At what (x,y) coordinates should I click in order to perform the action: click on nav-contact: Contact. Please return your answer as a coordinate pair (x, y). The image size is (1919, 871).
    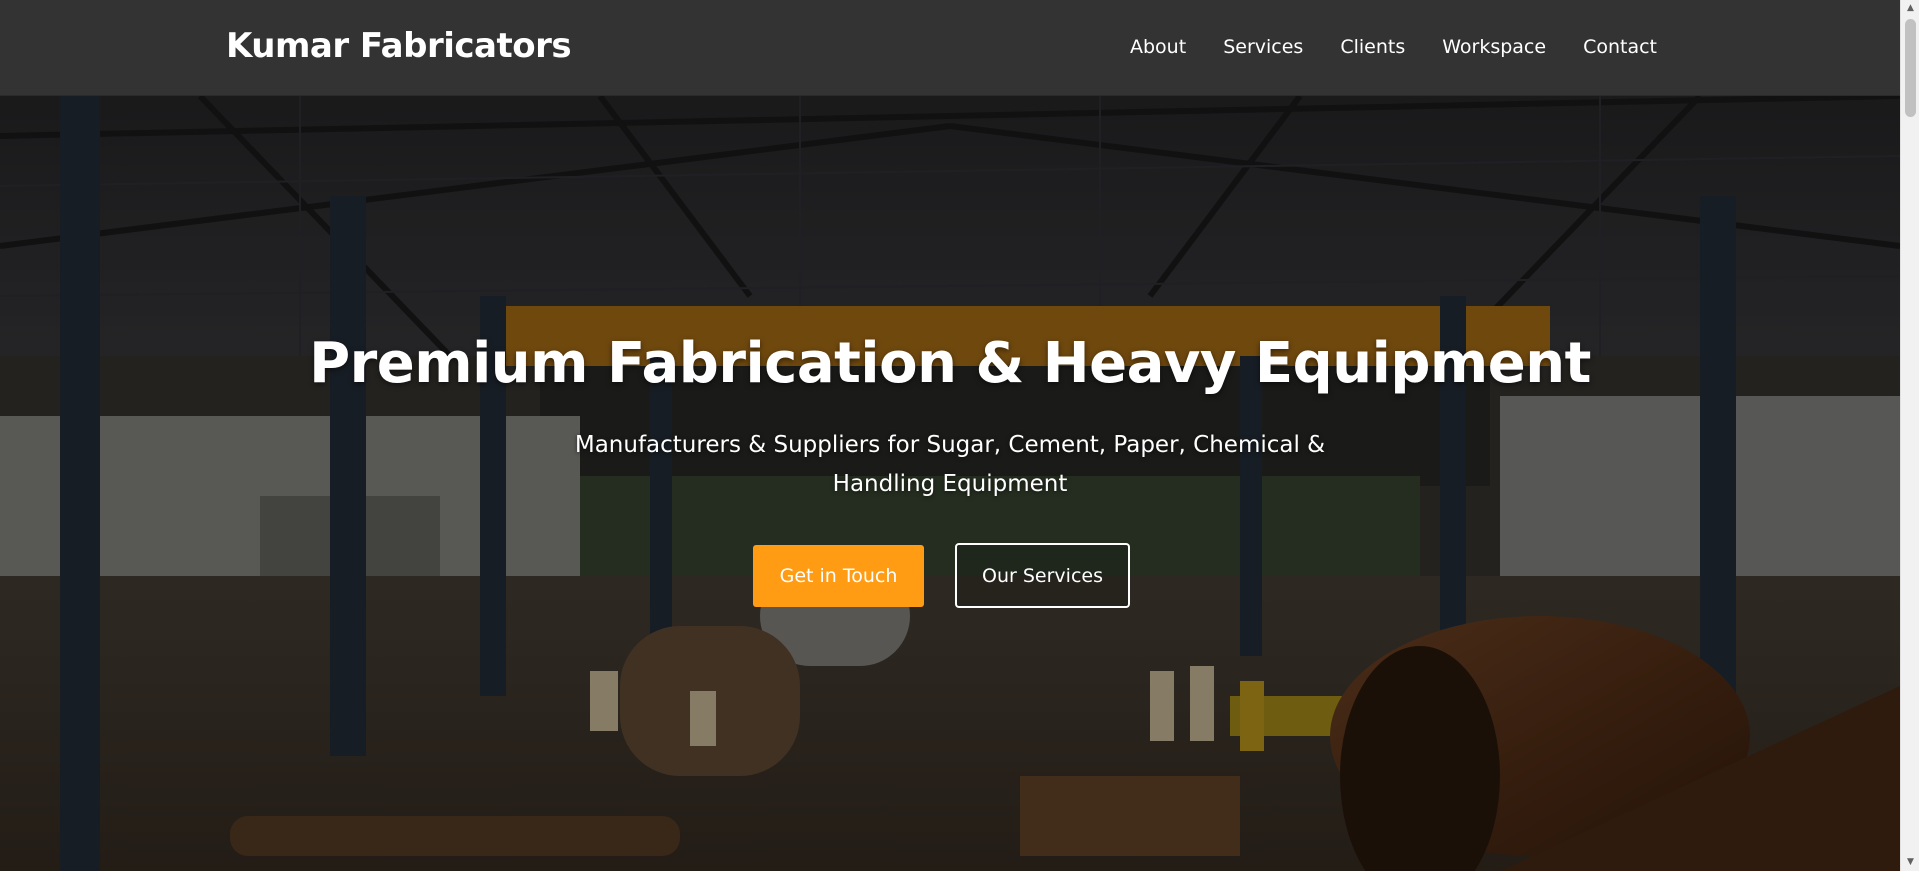
    Looking at the image, I should click on (1620, 47).